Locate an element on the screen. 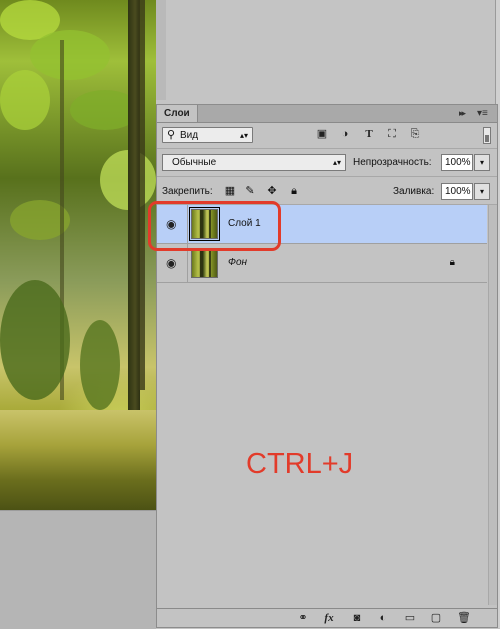 Image resolution: width=500 pixels, height=629 pixels. layer-thumbnail is located at coordinates (204, 263).